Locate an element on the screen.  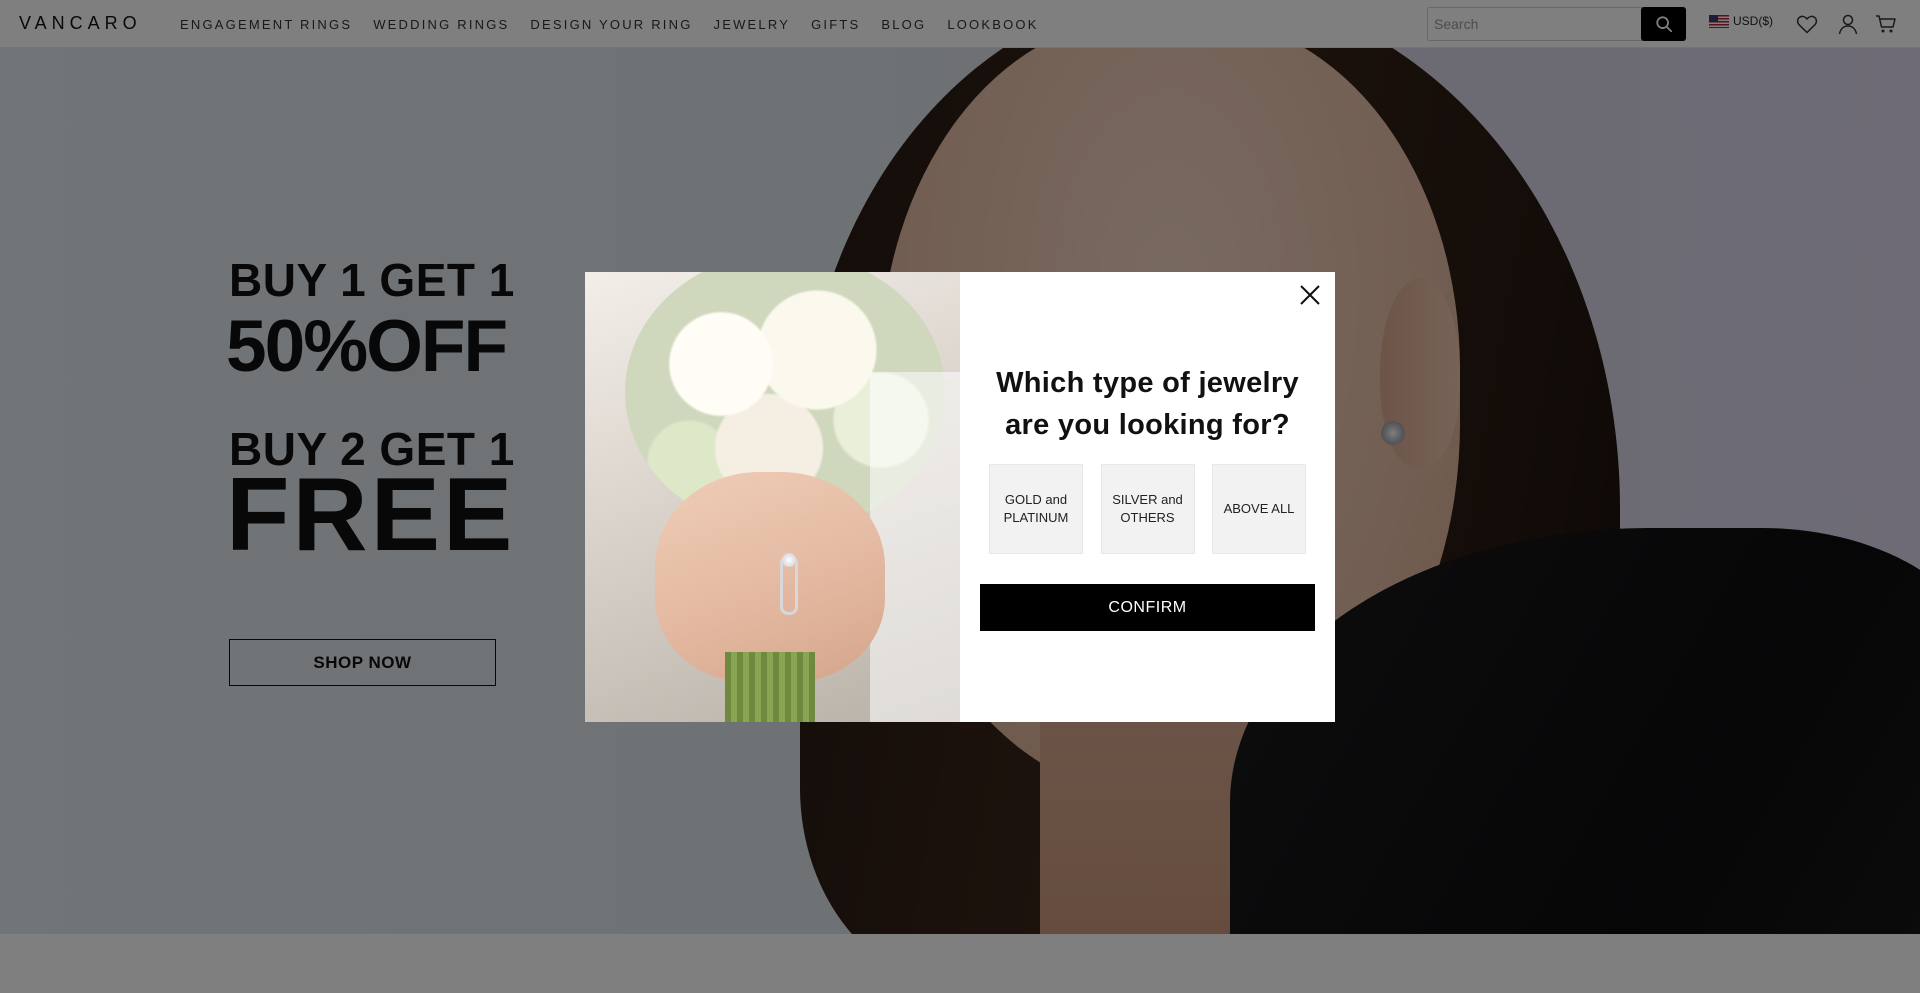
option-silver-others: SILVER and OTHERS is located at coordinates (1147, 509).